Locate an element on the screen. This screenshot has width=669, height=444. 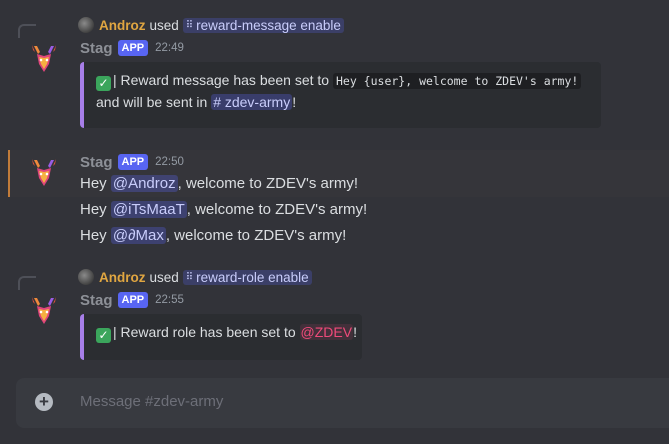
command-header: Androz used ⠿ reward-message enable is located at coordinates (211, 25).